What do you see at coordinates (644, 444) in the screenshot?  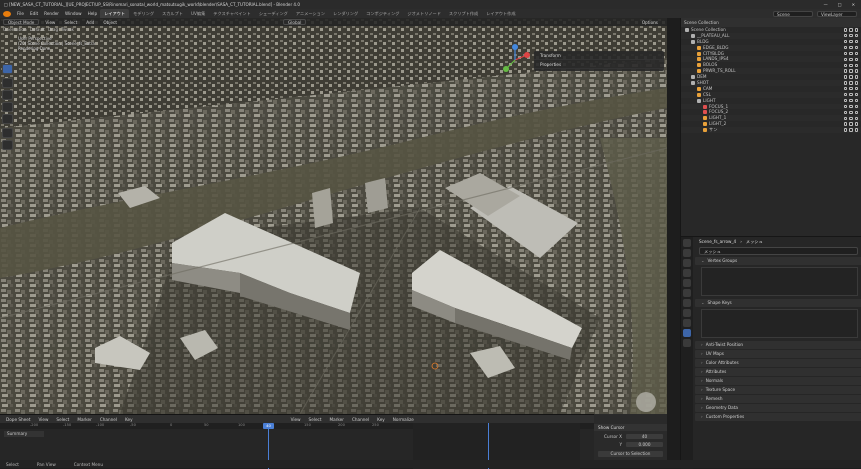 I see `cursor-y-field: 0.000` at bounding box center [644, 444].